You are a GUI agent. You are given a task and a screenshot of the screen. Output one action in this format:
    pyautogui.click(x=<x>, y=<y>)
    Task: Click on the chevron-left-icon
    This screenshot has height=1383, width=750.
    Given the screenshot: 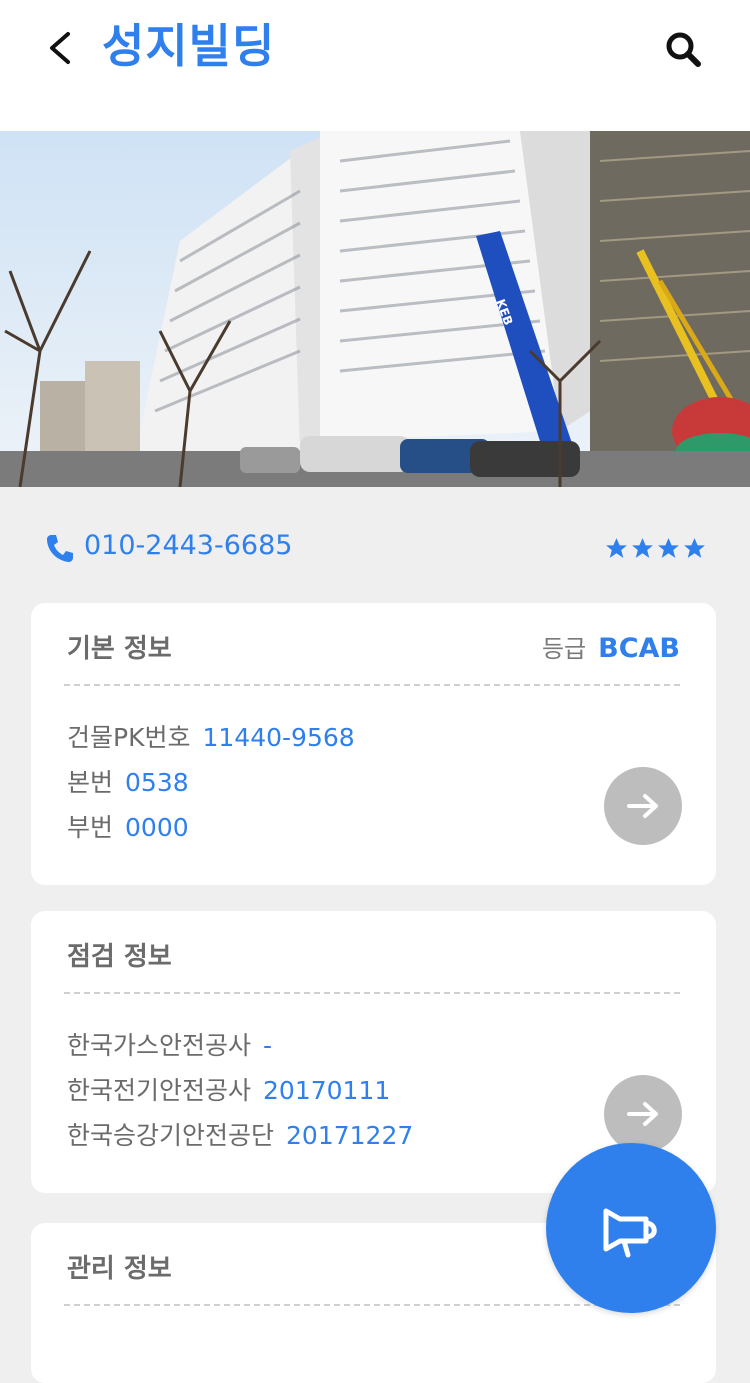 What is the action you would take?
    pyautogui.click(x=60, y=48)
    